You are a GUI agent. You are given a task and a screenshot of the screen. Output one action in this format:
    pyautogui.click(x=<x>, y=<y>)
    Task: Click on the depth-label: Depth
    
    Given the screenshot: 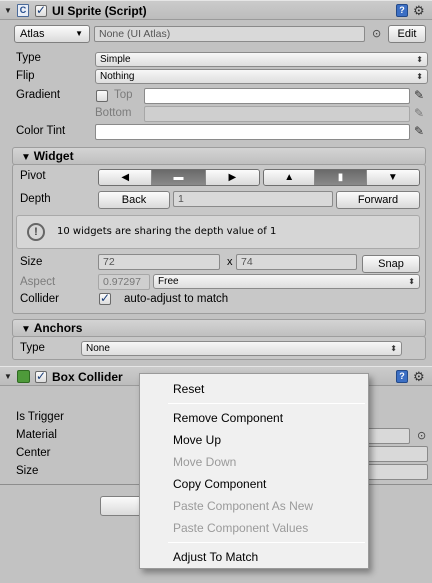 What is the action you would take?
    pyautogui.click(x=35, y=199)
    